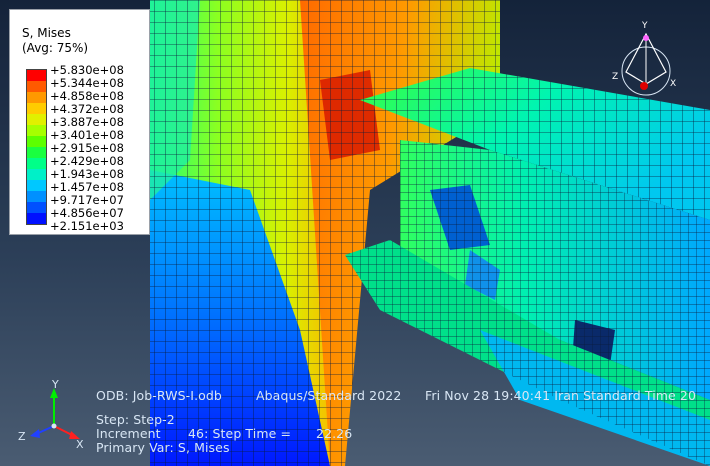  I want to click on view-cube: Y Z X, so click(643, 61).